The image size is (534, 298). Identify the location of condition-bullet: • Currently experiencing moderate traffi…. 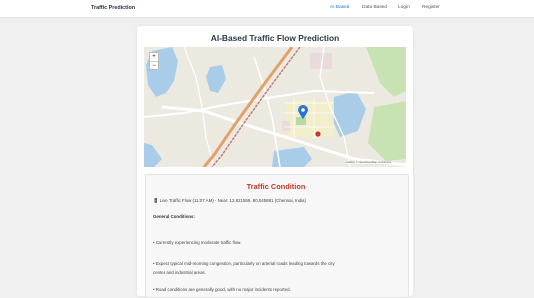
(197, 242).